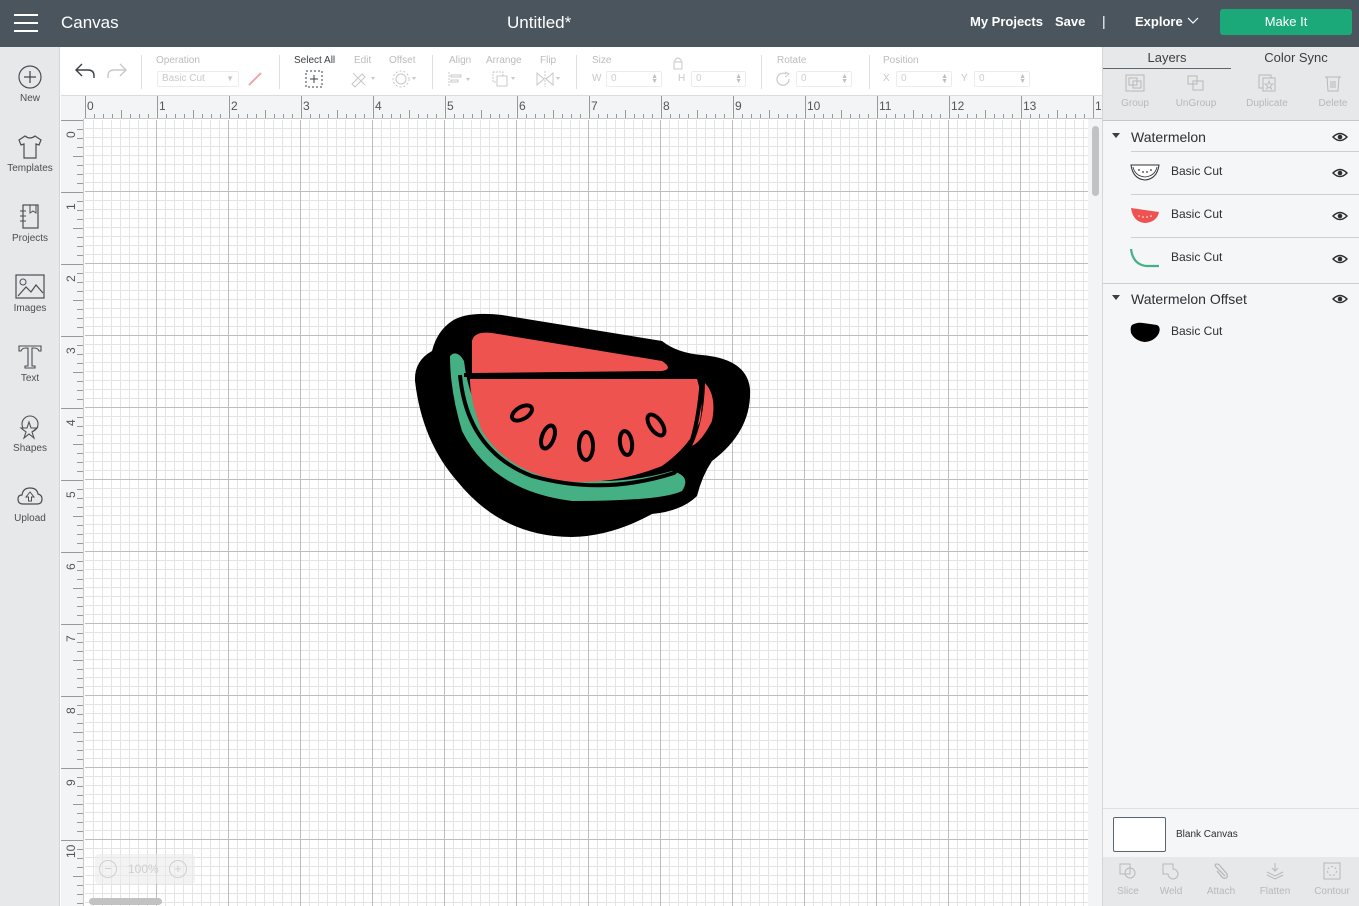 The width and height of the screenshot is (1359, 906). I want to click on y-value: 0, so click(982, 78).